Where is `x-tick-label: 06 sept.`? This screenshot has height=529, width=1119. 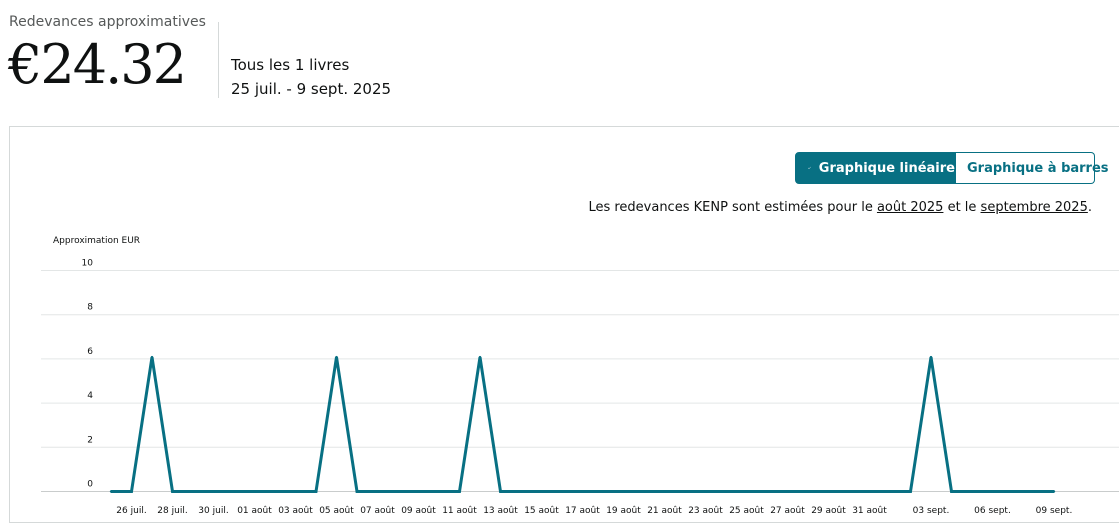
x-tick-label: 06 sept. is located at coordinates (992, 511).